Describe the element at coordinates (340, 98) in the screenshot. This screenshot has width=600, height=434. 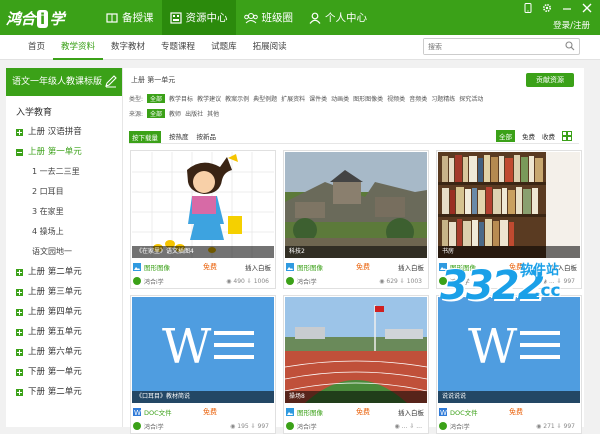
I see `filter-option: 动画类` at that location.